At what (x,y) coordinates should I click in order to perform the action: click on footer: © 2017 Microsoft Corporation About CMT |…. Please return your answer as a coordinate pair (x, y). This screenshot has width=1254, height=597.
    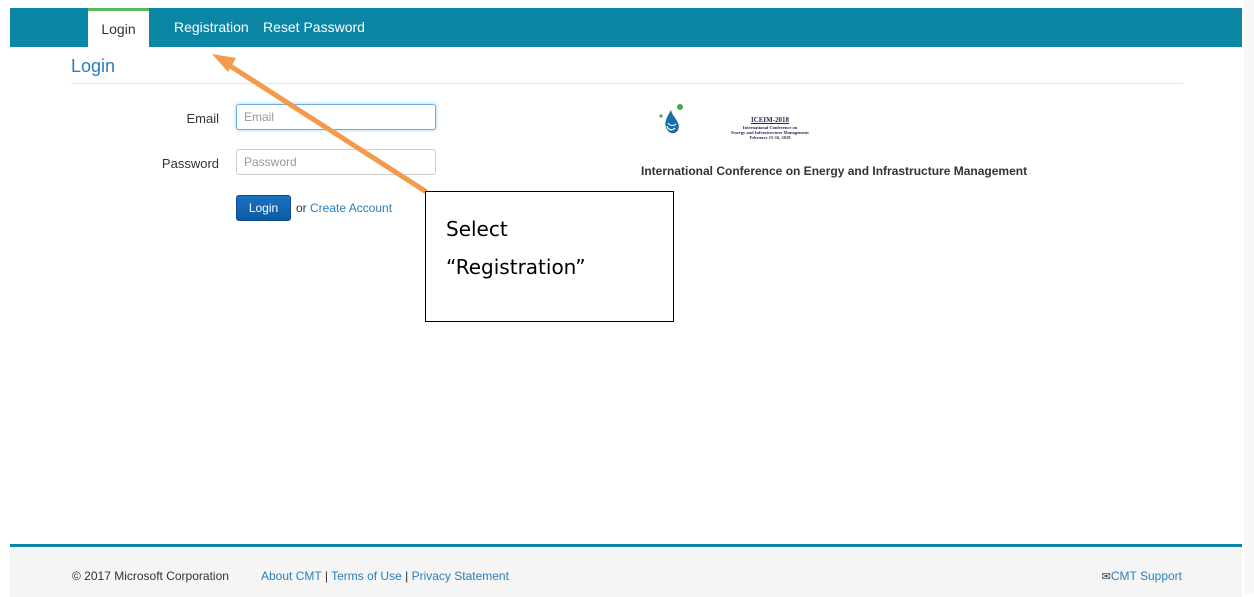
    Looking at the image, I should click on (626, 570).